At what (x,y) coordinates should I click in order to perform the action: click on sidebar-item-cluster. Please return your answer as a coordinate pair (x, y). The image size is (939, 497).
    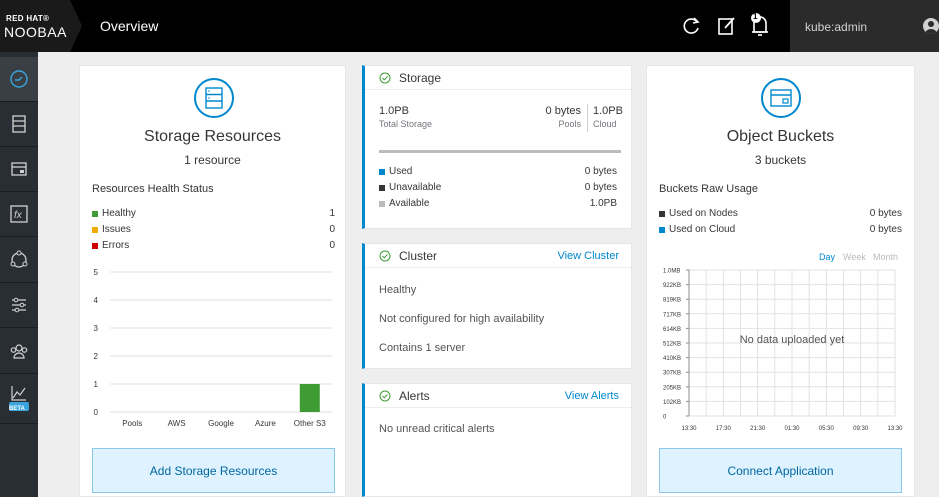
    Looking at the image, I should click on (19, 260).